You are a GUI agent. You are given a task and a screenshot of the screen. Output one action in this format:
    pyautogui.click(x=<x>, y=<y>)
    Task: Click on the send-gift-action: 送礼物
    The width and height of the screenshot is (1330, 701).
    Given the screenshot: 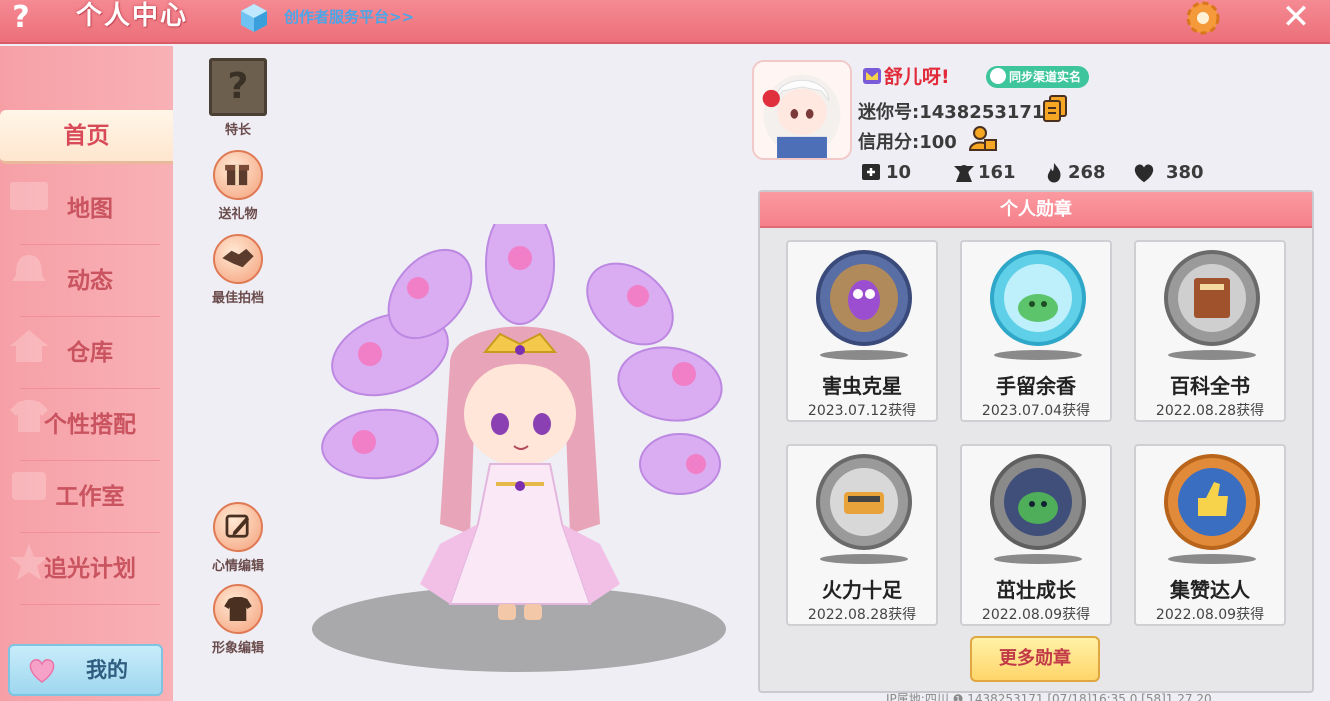 What is the action you would take?
    pyautogui.click(x=238, y=186)
    